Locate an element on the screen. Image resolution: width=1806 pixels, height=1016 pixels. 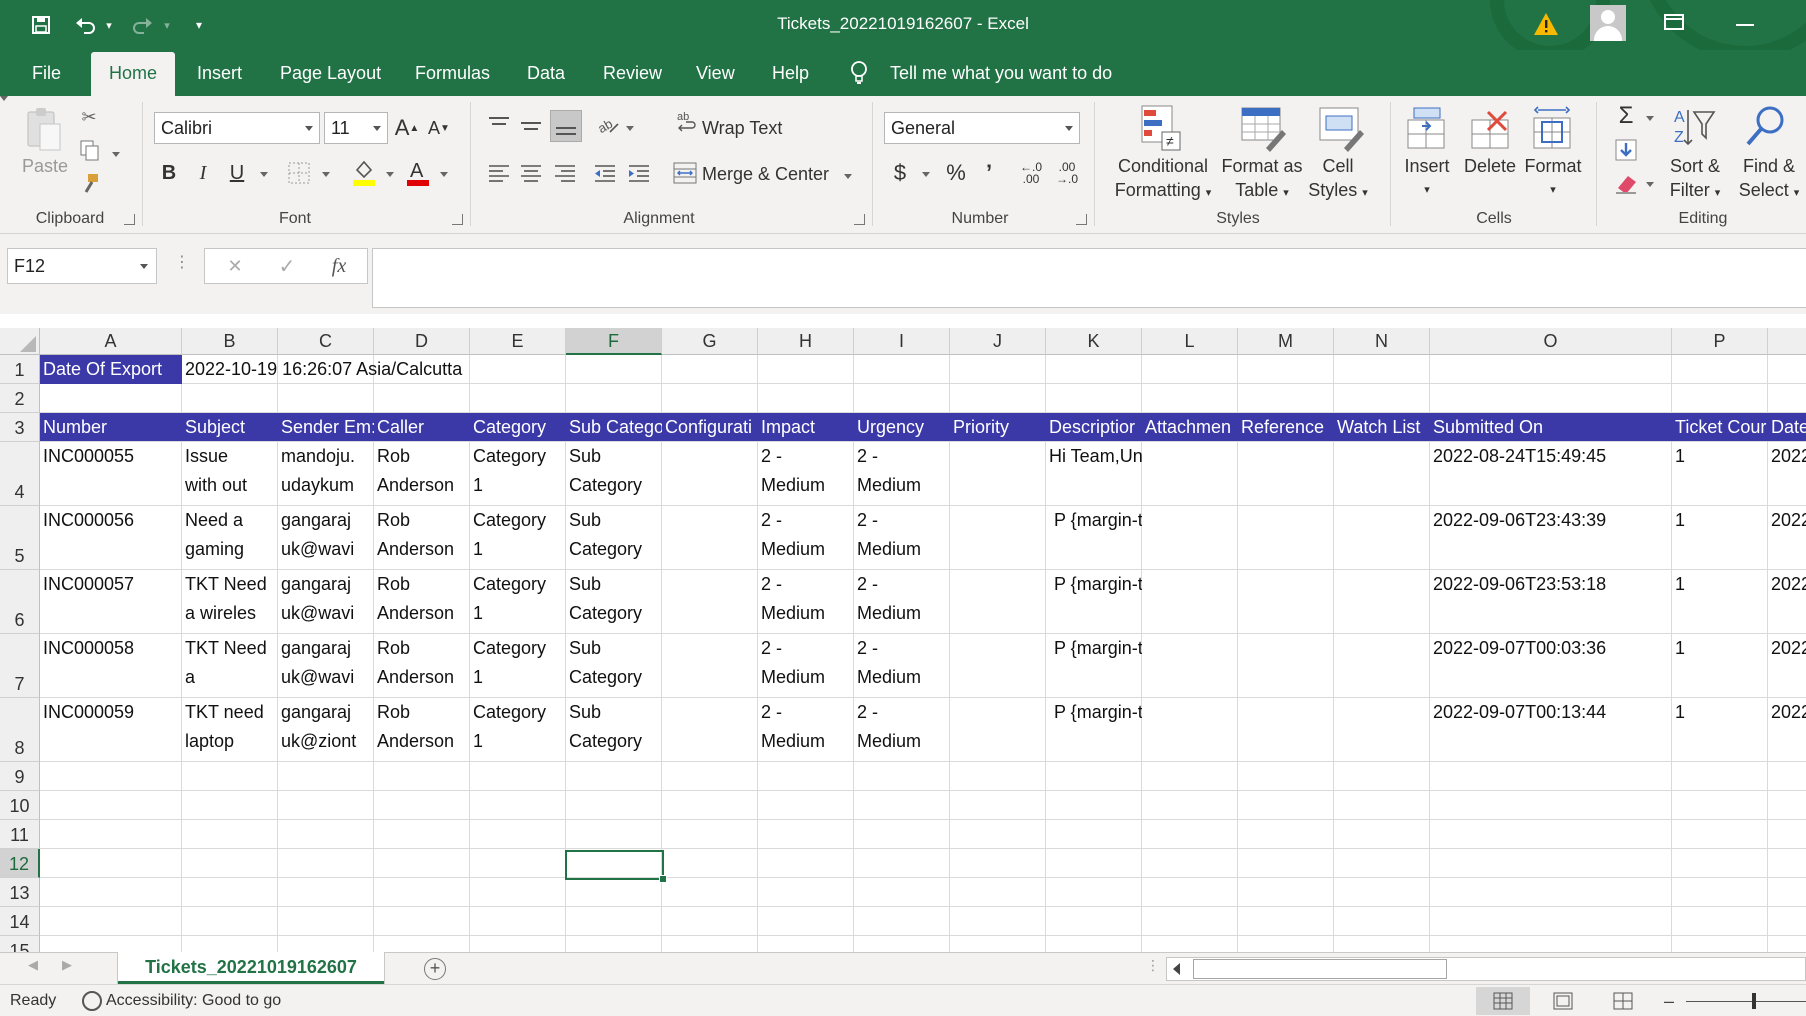
minimize-icon is located at coordinates (1745, 25).